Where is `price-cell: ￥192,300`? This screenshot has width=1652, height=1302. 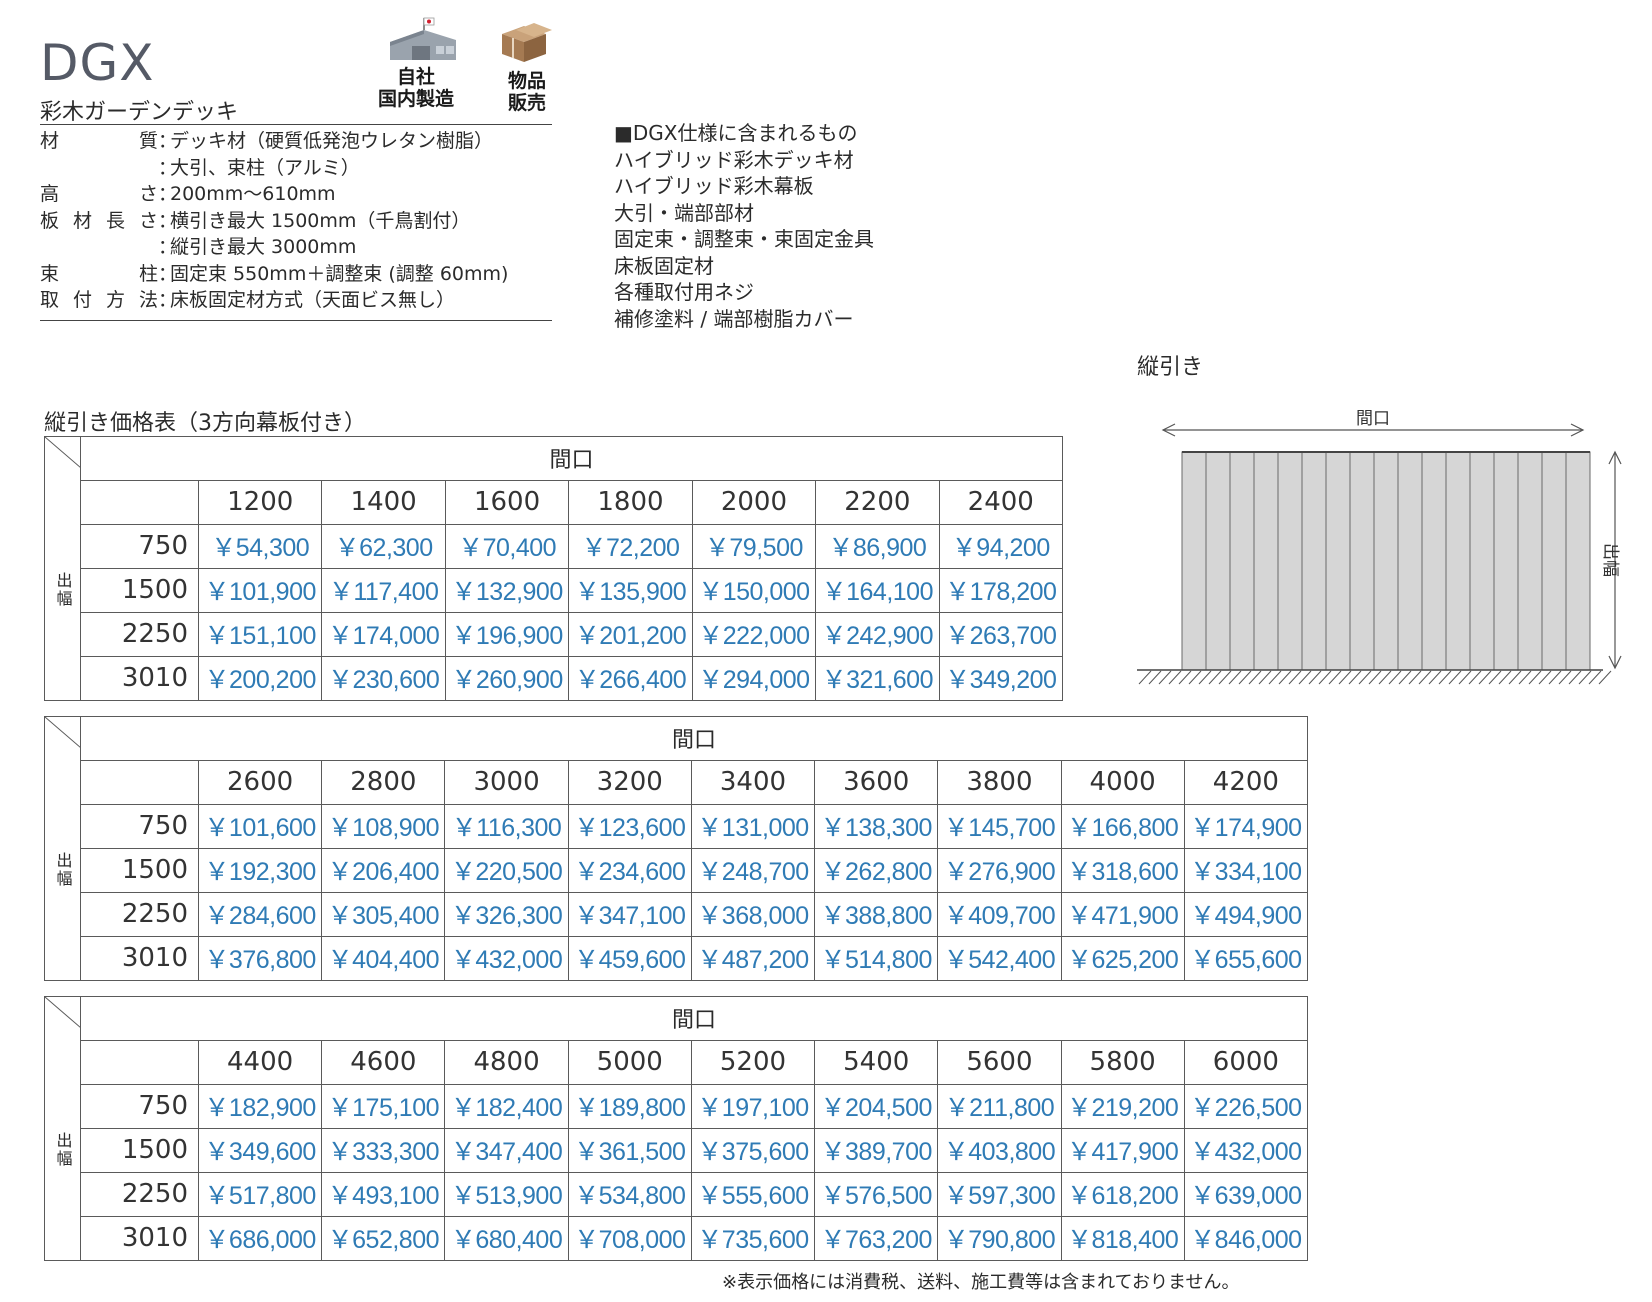
price-cell: ￥192,300 is located at coordinates (260, 870).